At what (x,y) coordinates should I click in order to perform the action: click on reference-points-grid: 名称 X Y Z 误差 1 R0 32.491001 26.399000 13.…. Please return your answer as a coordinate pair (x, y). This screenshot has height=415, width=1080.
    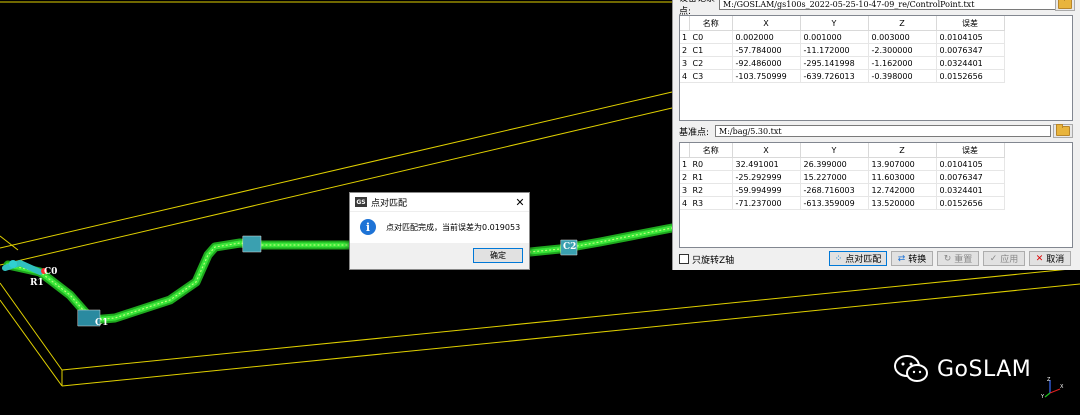
    Looking at the image, I should click on (842, 176).